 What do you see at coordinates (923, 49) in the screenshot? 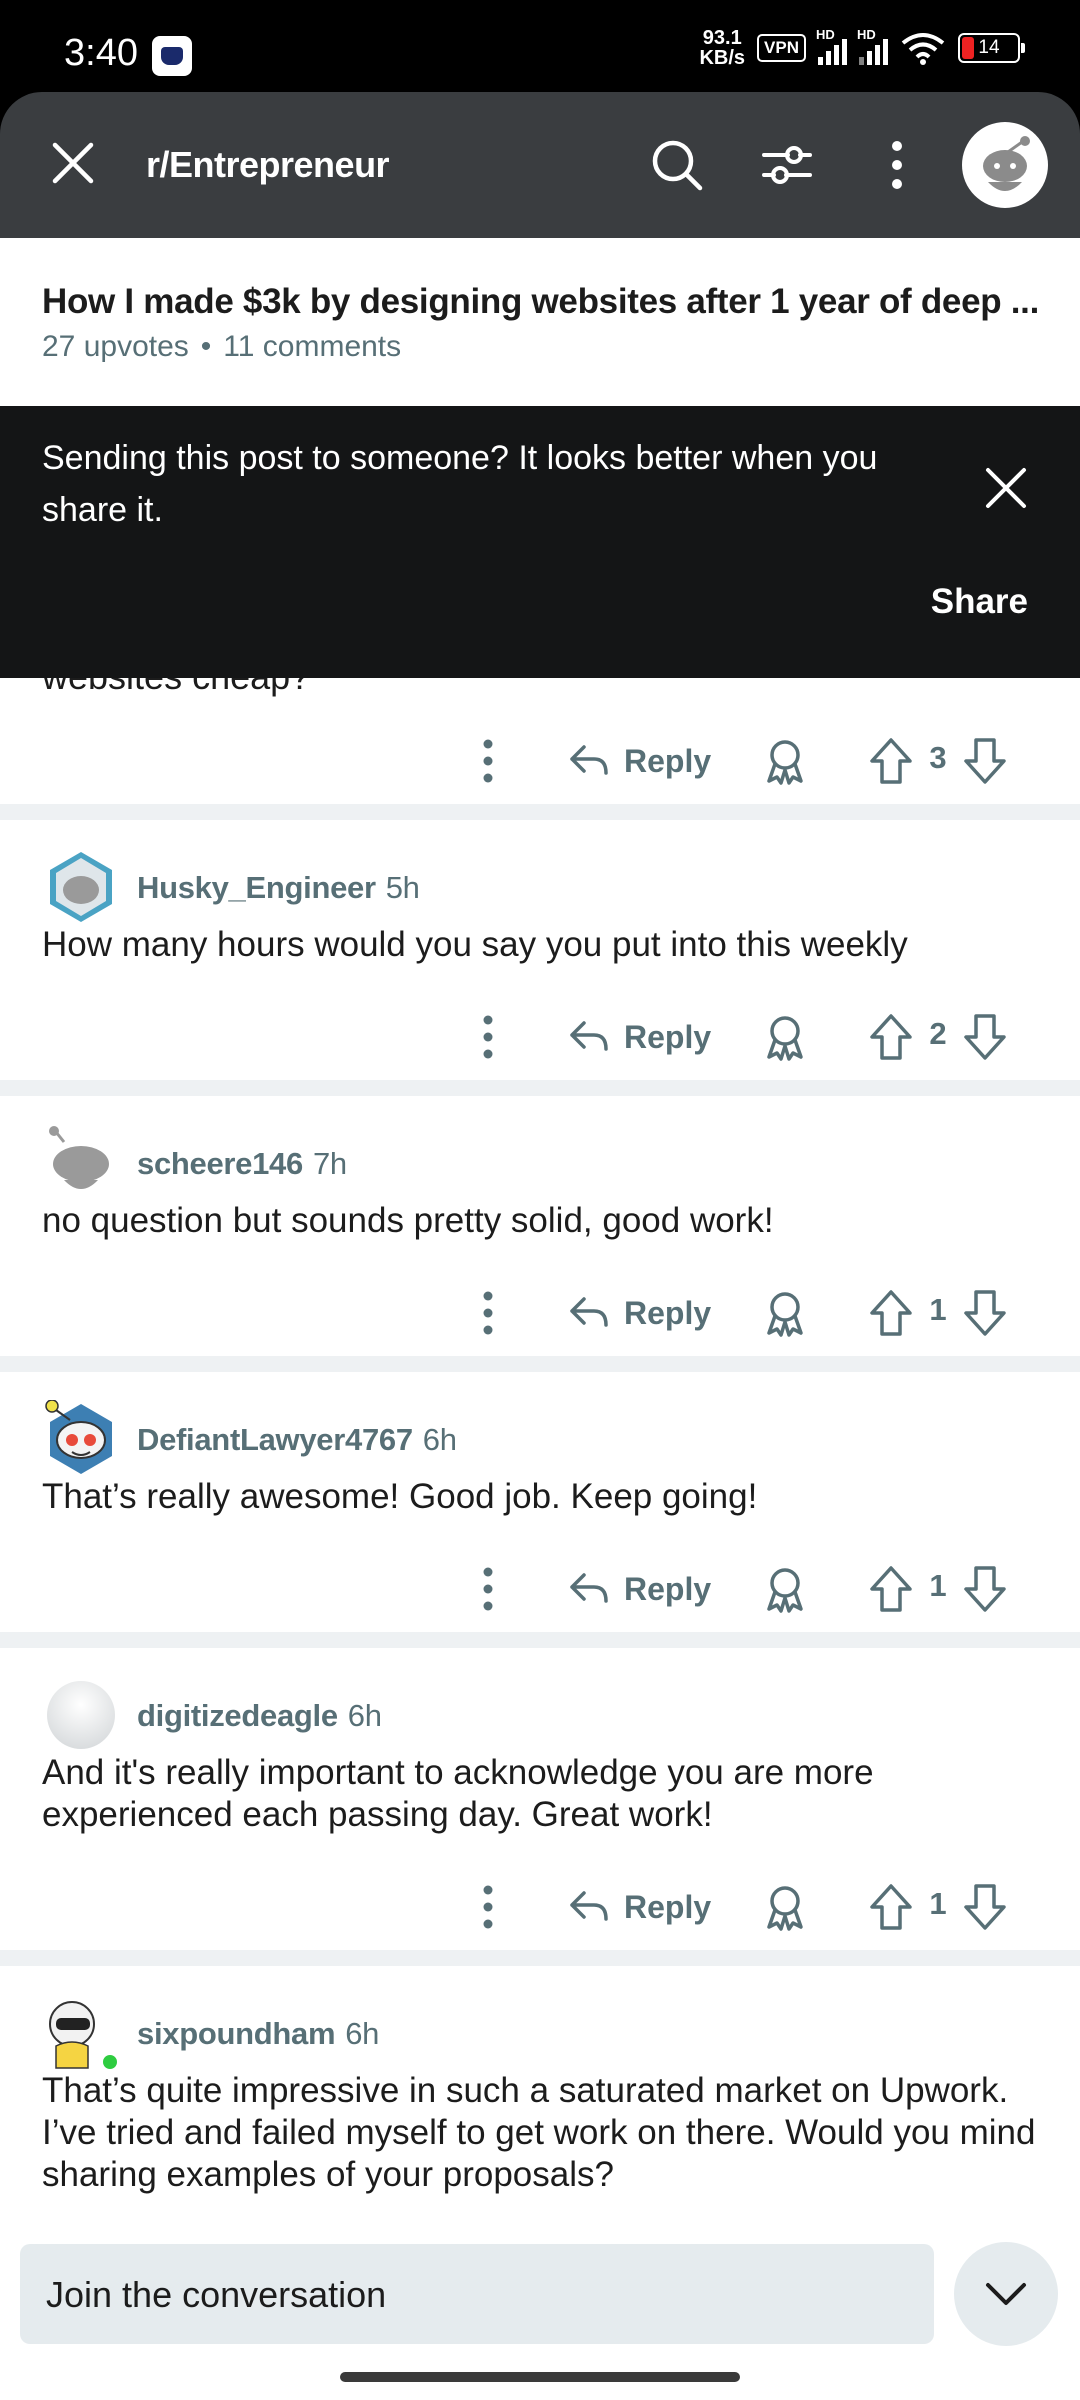
I see `wifi-icon` at bounding box center [923, 49].